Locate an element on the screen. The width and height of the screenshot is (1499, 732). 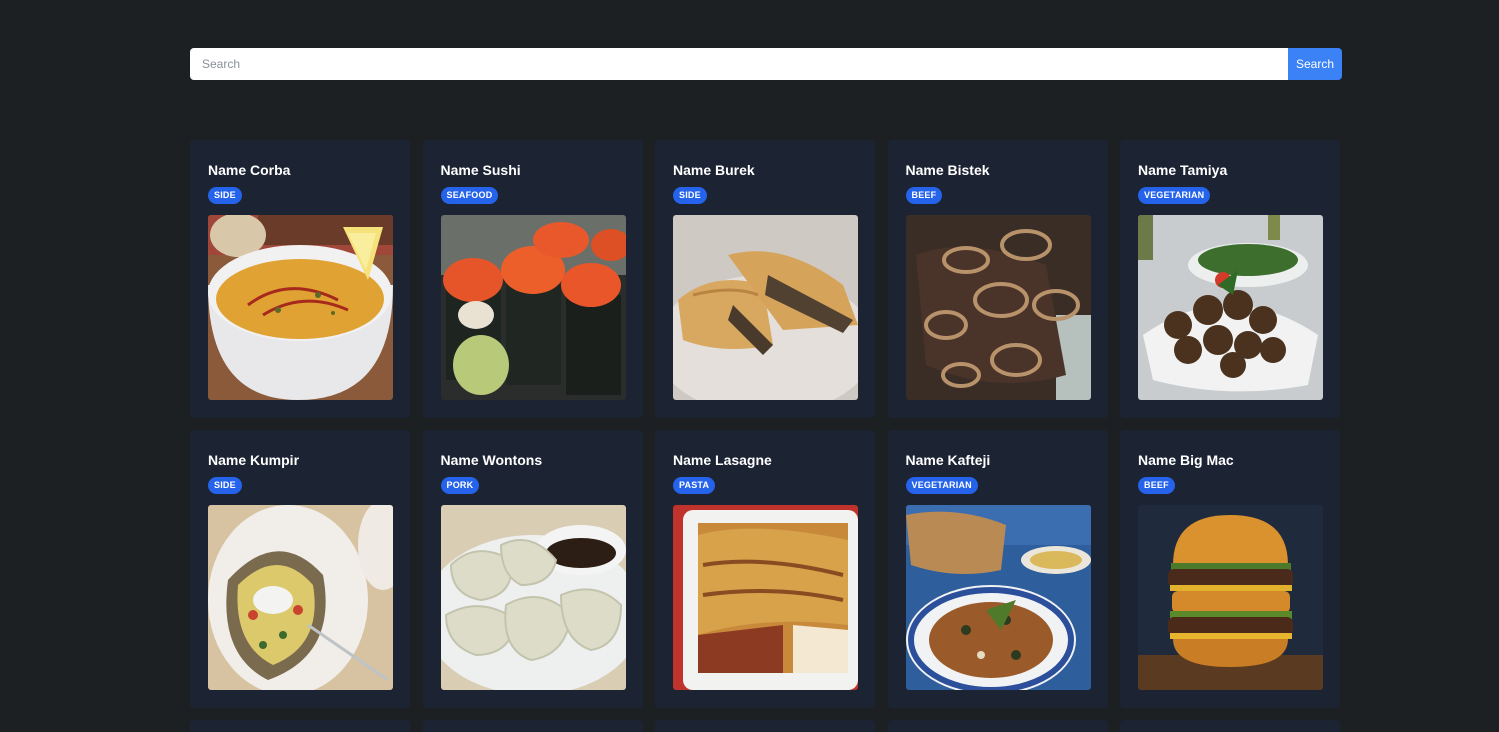
meal-card: Name Sushi SEAFOOD is located at coordinates (532, 279).